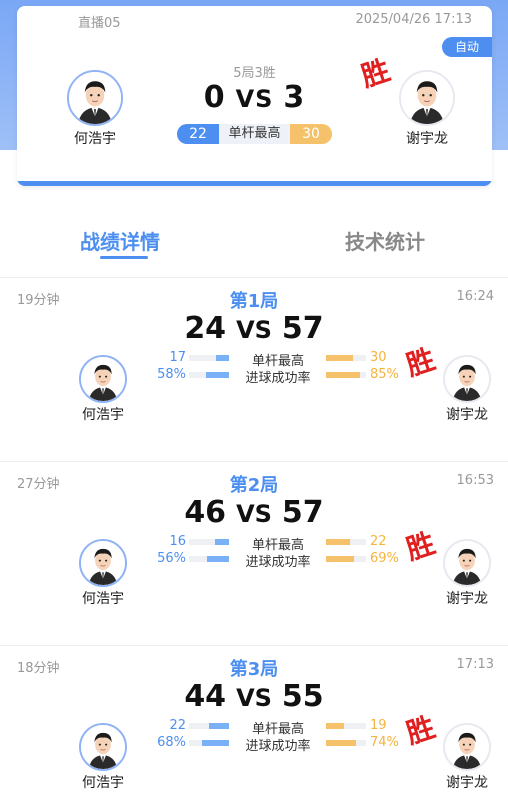 The width and height of the screenshot is (508, 797). Describe the element at coordinates (214, 97) in the screenshot. I see `score-left: 0` at that location.